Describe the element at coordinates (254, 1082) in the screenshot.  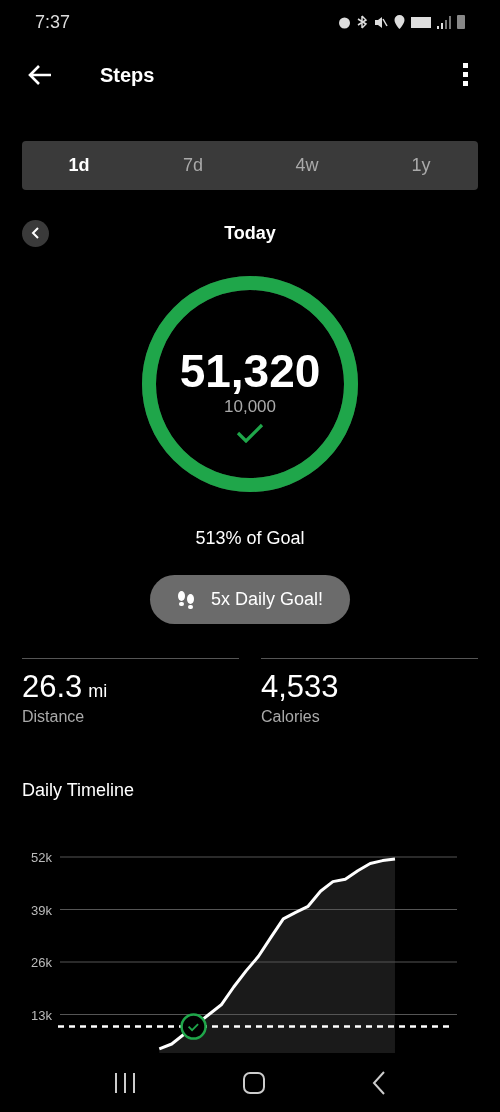
I see `home-icon` at that location.